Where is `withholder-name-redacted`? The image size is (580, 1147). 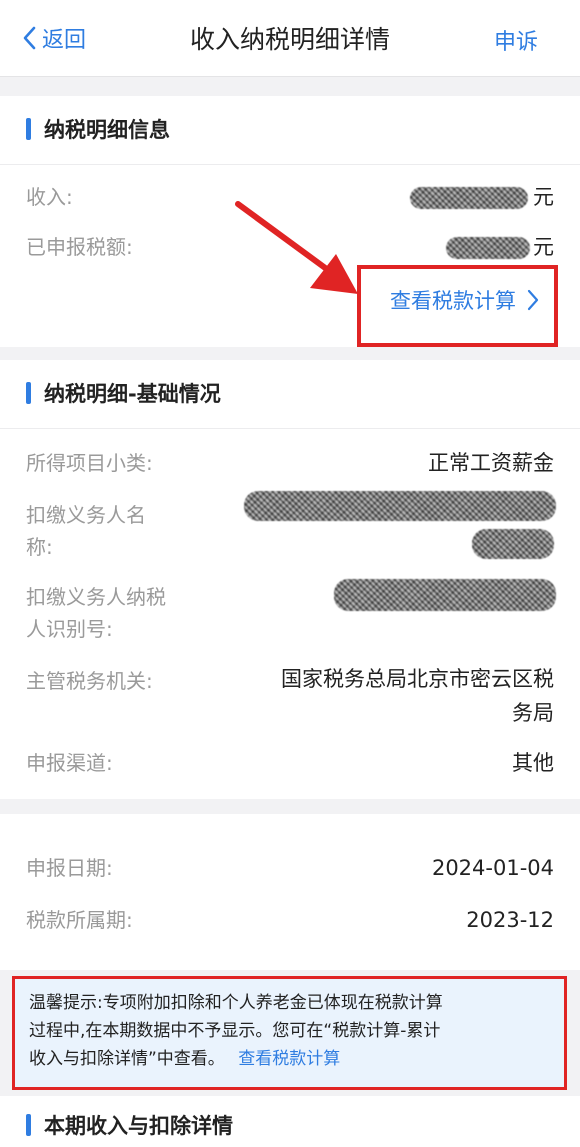 withholder-name-redacted is located at coordinates (400, 506).